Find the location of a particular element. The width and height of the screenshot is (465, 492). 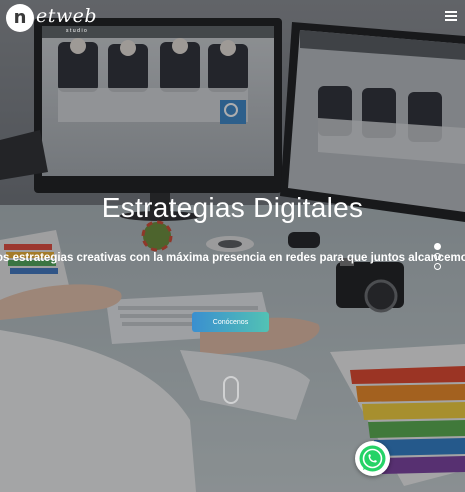

hamburger-icon is located at coordinates (451, 17).